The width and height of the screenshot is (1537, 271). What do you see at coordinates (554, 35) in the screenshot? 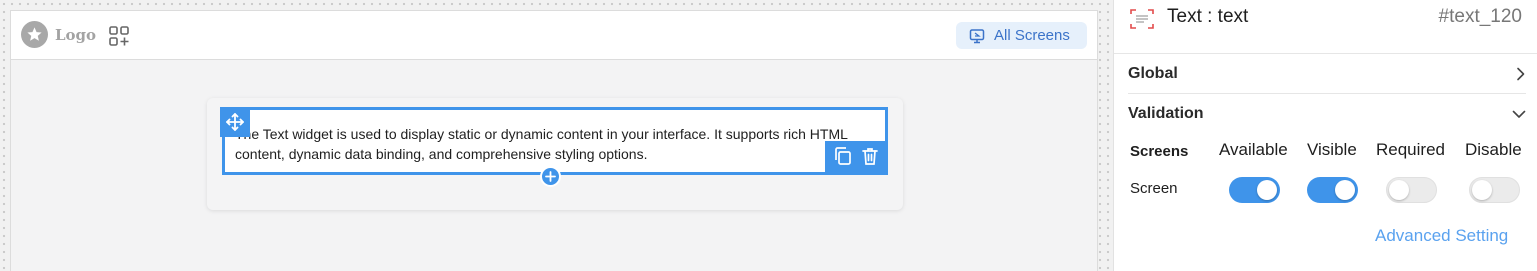
I see `canvas-header: Logo All Screens` at bounding box center [554, 35].